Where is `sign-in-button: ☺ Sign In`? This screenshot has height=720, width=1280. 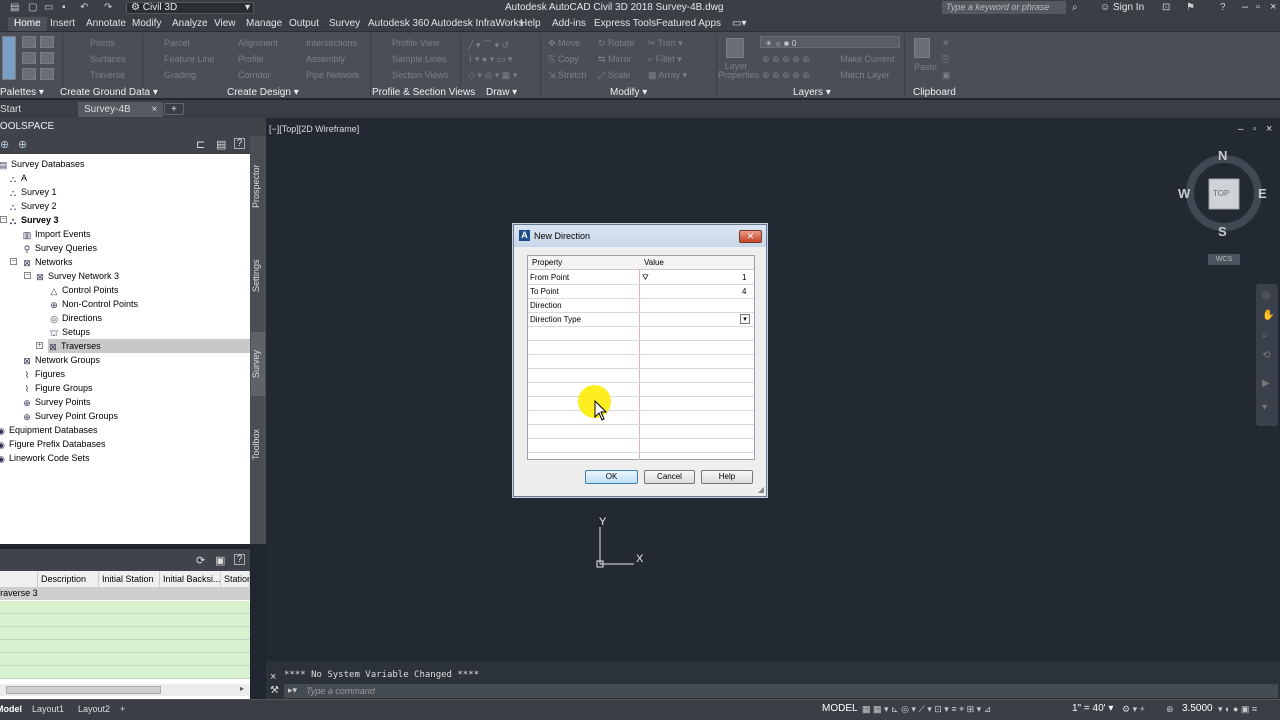 sign-in-button: ☺ Sign In is located at coordinates (1122, 7).